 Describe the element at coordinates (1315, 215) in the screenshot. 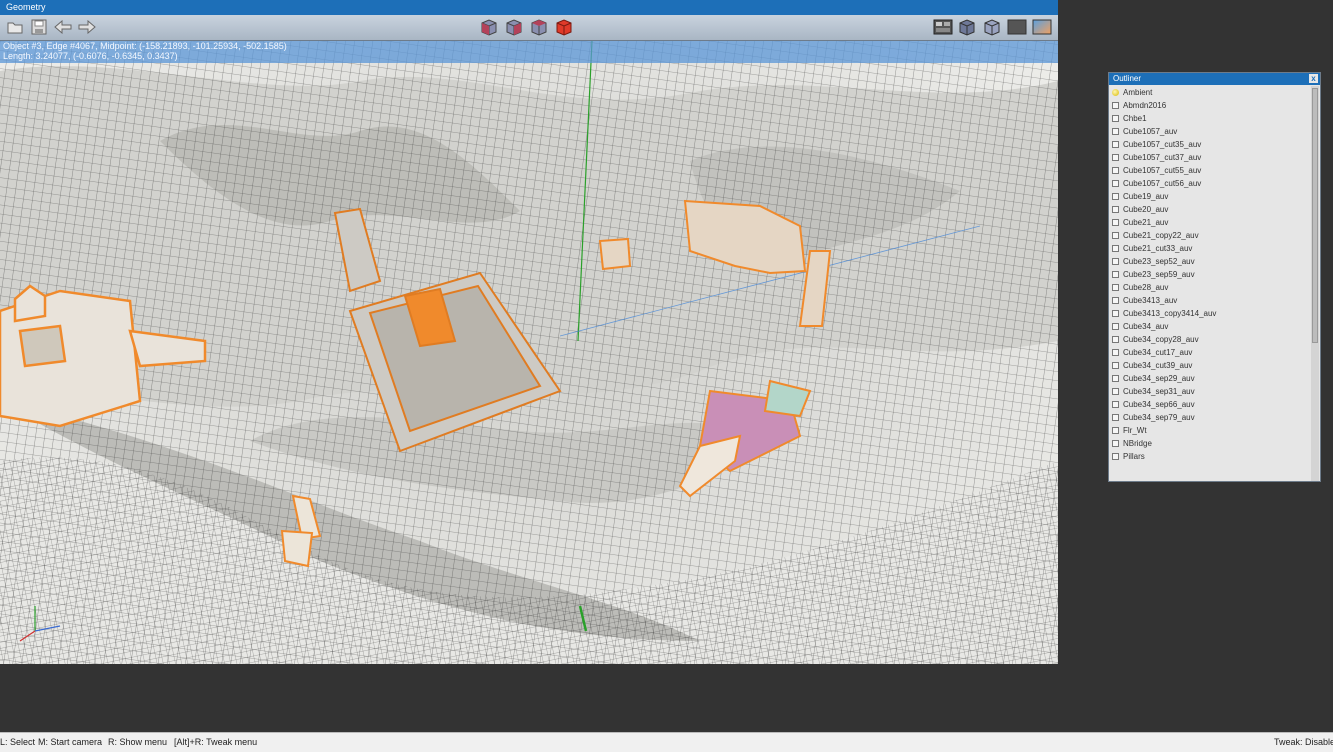

I see `outliner-scroll-thumb` at that location.